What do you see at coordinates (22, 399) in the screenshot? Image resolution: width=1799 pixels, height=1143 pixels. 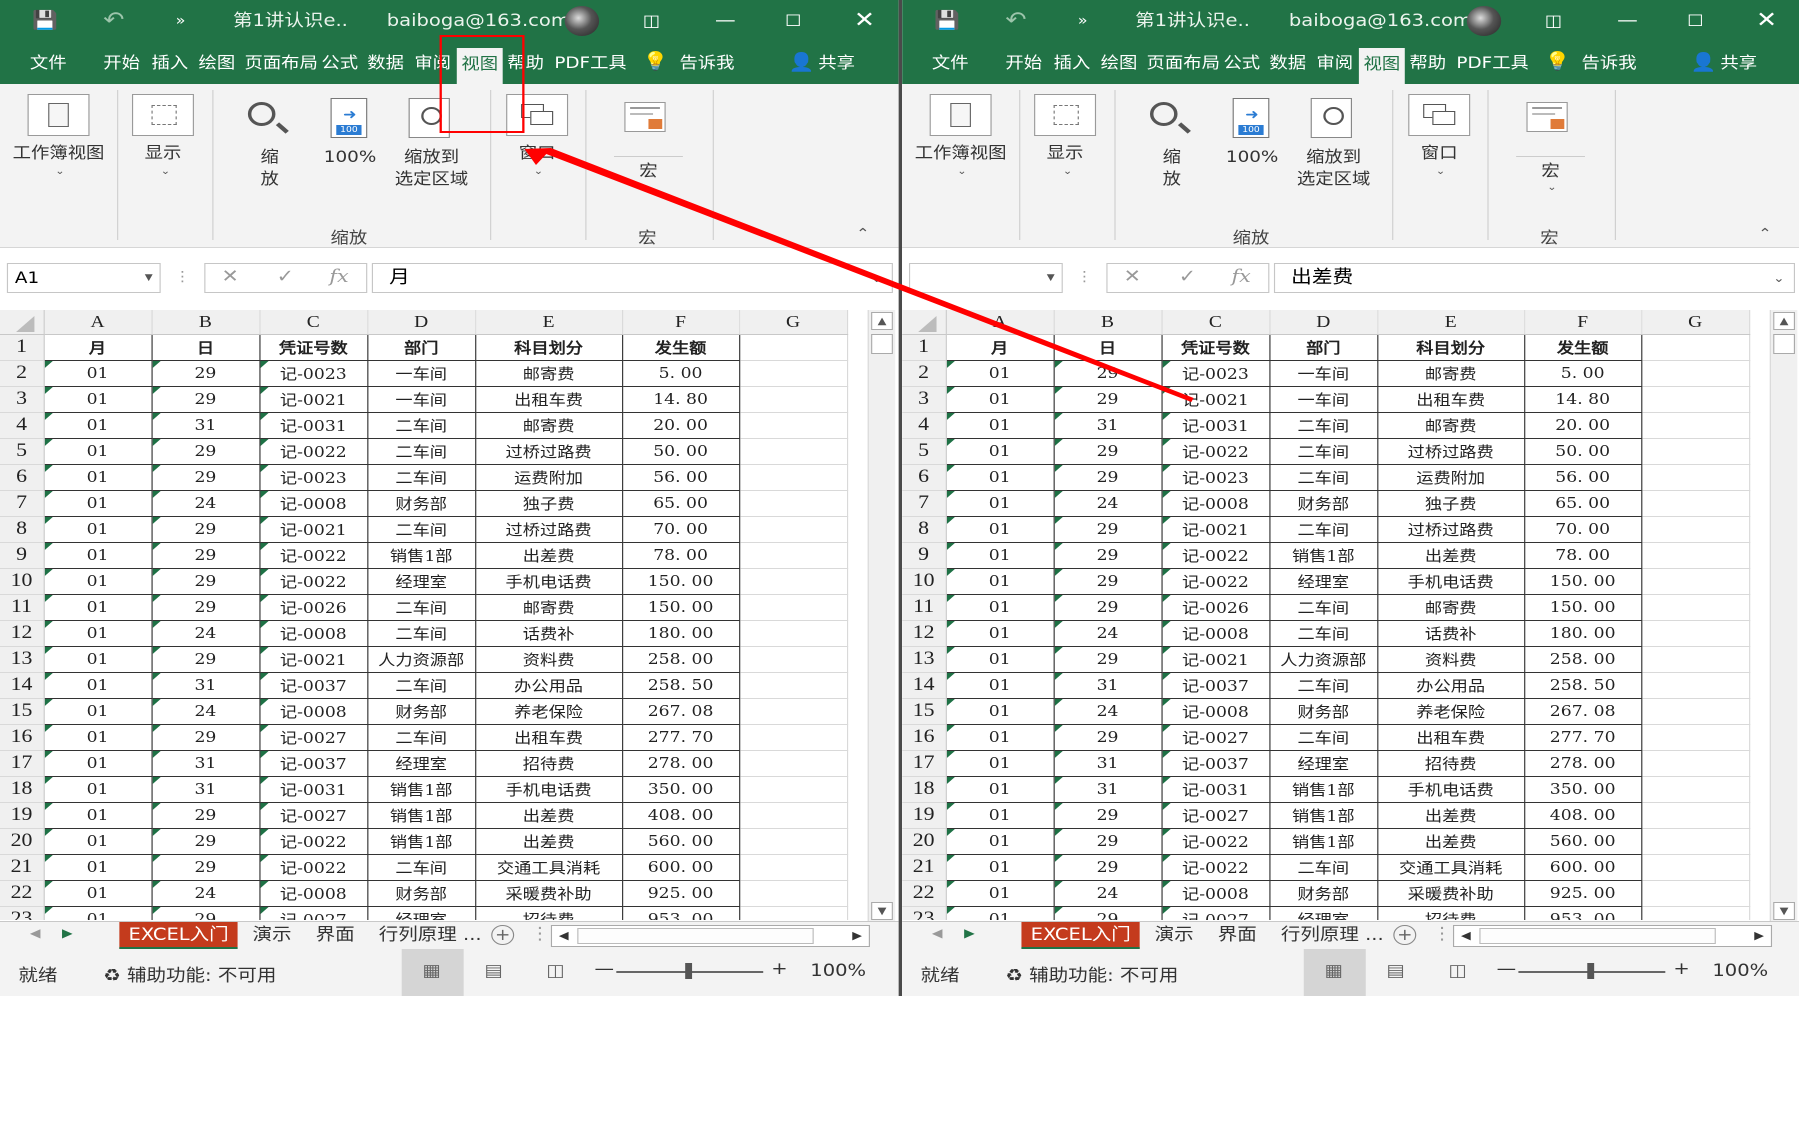 I see `row-header: 3` at bounding box center [22, 399].